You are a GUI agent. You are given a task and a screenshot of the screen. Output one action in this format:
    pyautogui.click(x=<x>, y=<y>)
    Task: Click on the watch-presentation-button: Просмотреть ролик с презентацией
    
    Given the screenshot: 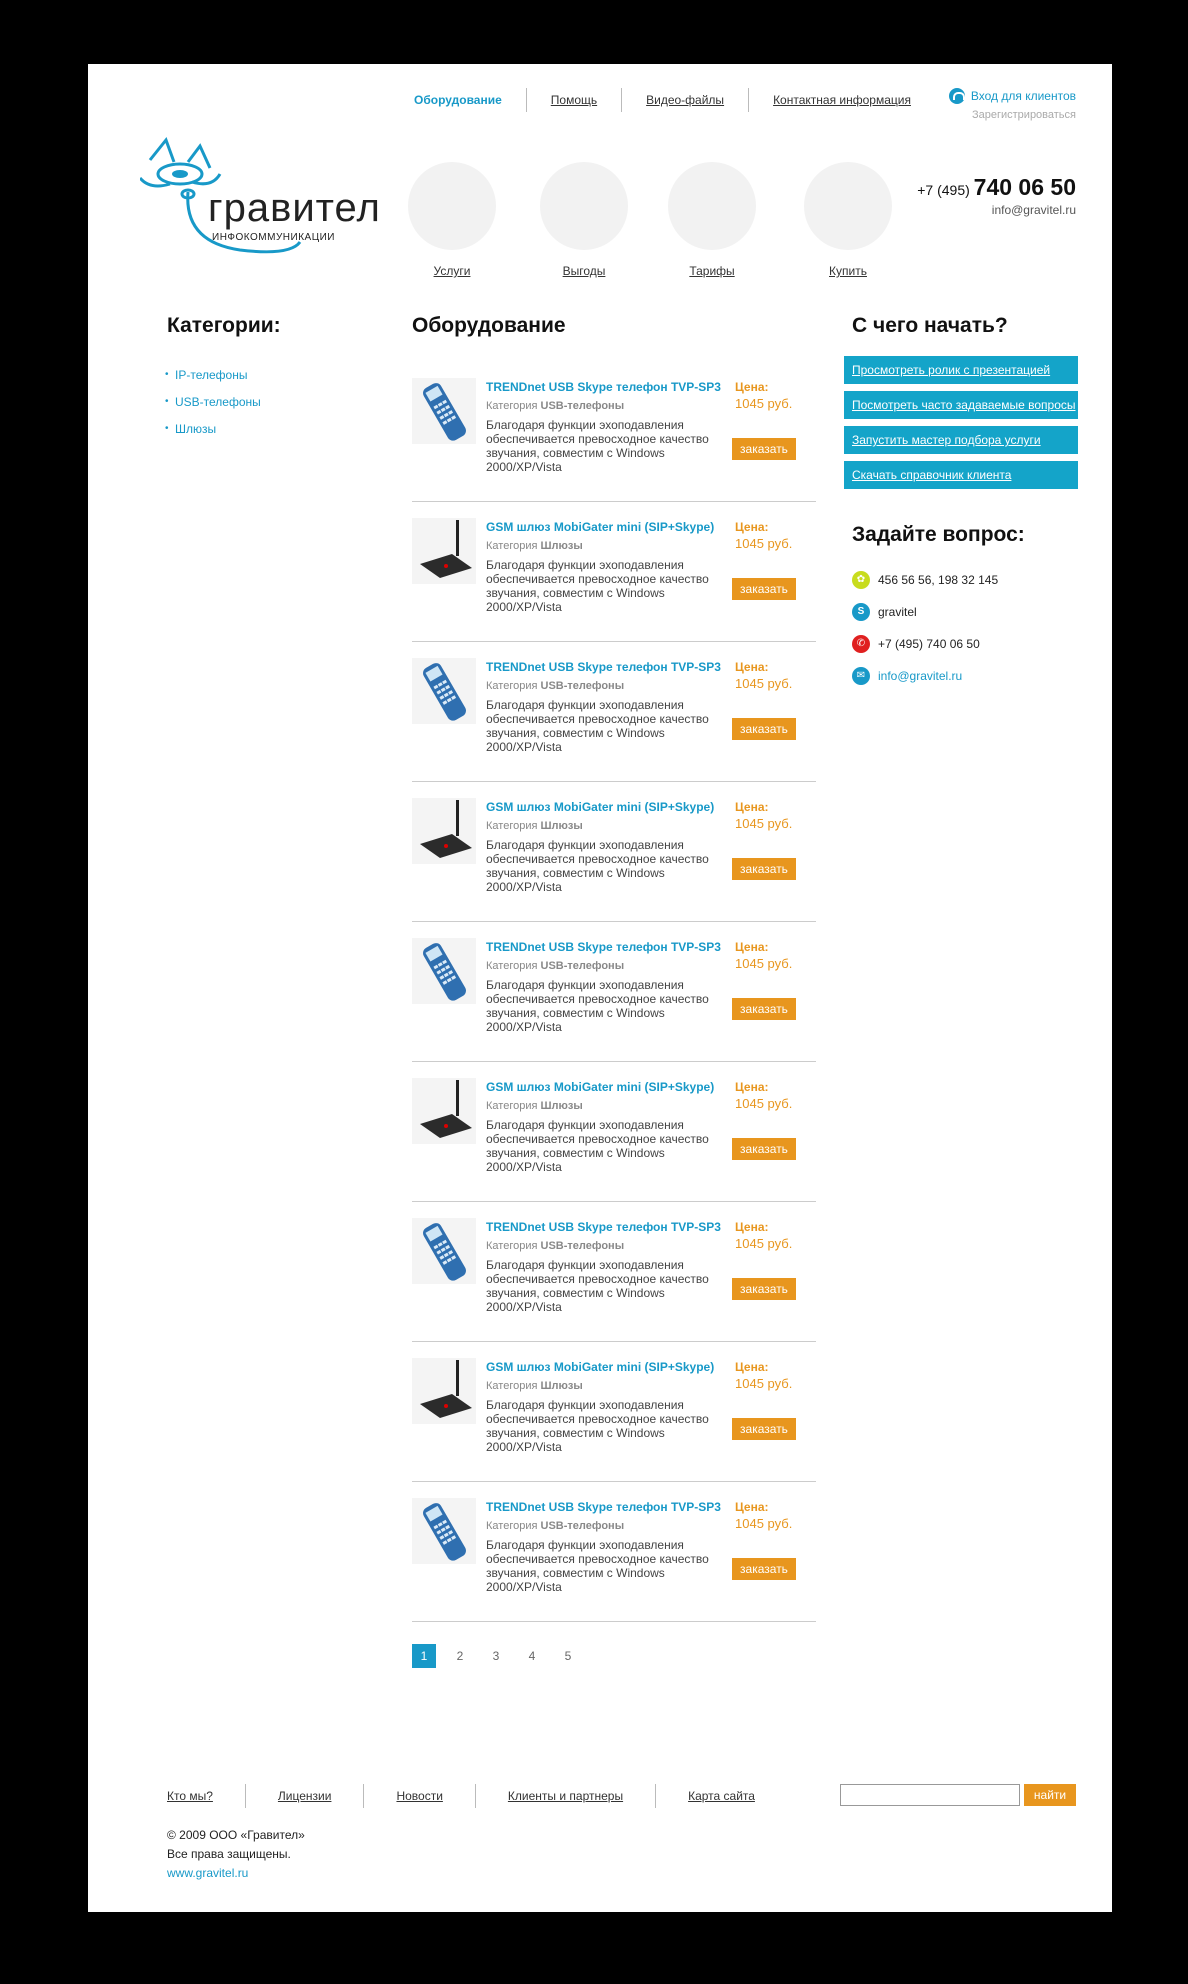 What is the action you would take?
    pyautogui.click(x=961, y=370)
    